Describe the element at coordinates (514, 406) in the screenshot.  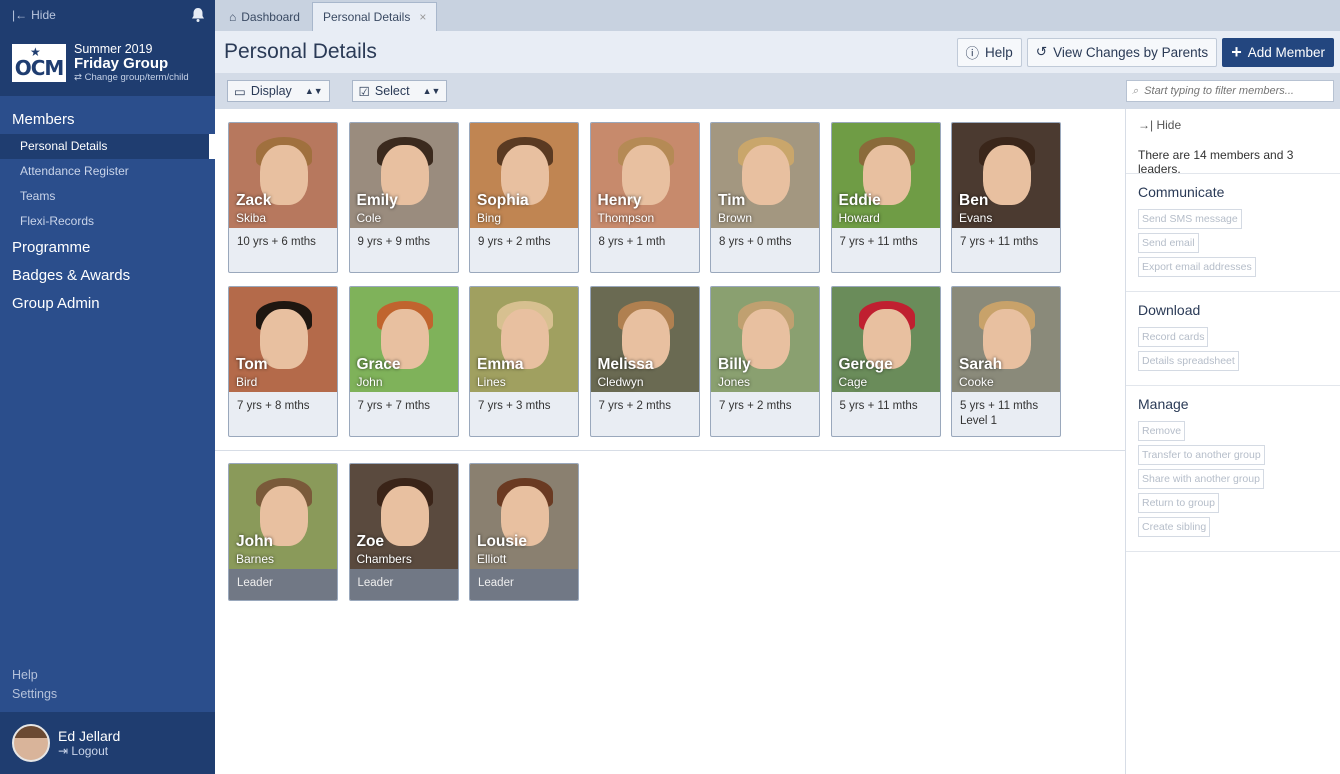
I see `age-label: 7 yrs + 3 mths` at that location.